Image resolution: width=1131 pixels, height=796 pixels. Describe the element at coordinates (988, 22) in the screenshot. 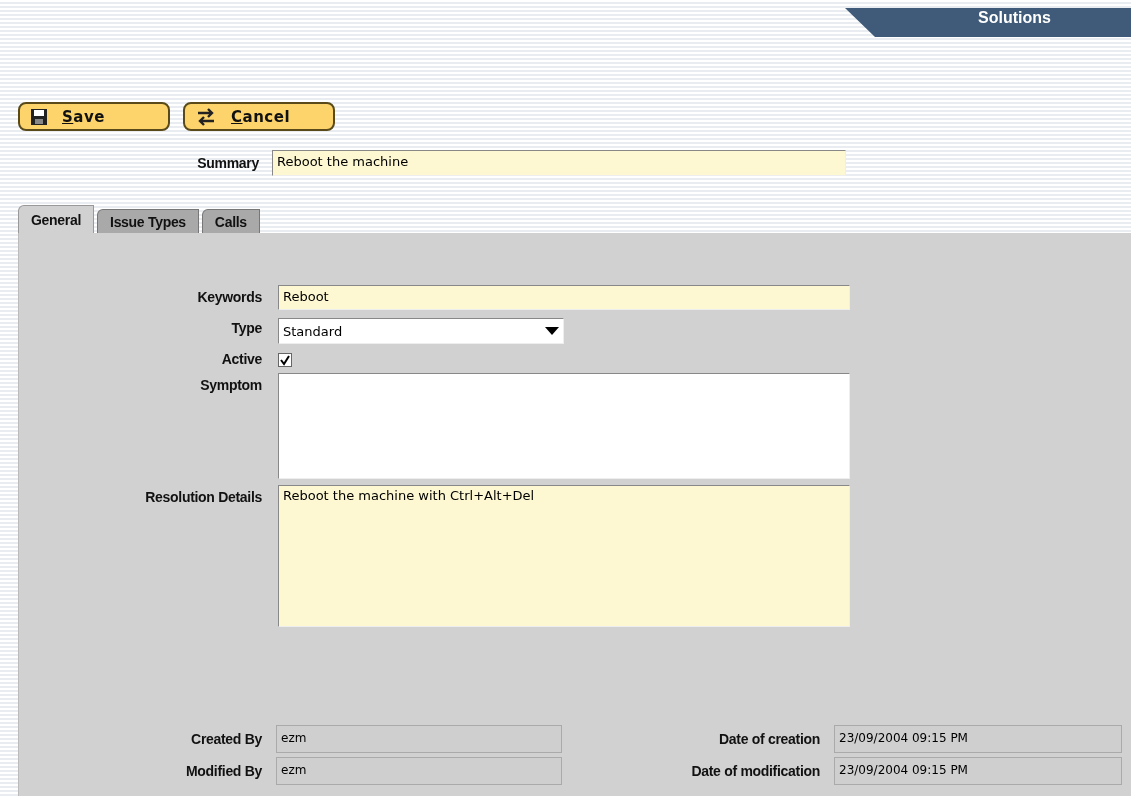

I see `page-title: Solutions` at that location.